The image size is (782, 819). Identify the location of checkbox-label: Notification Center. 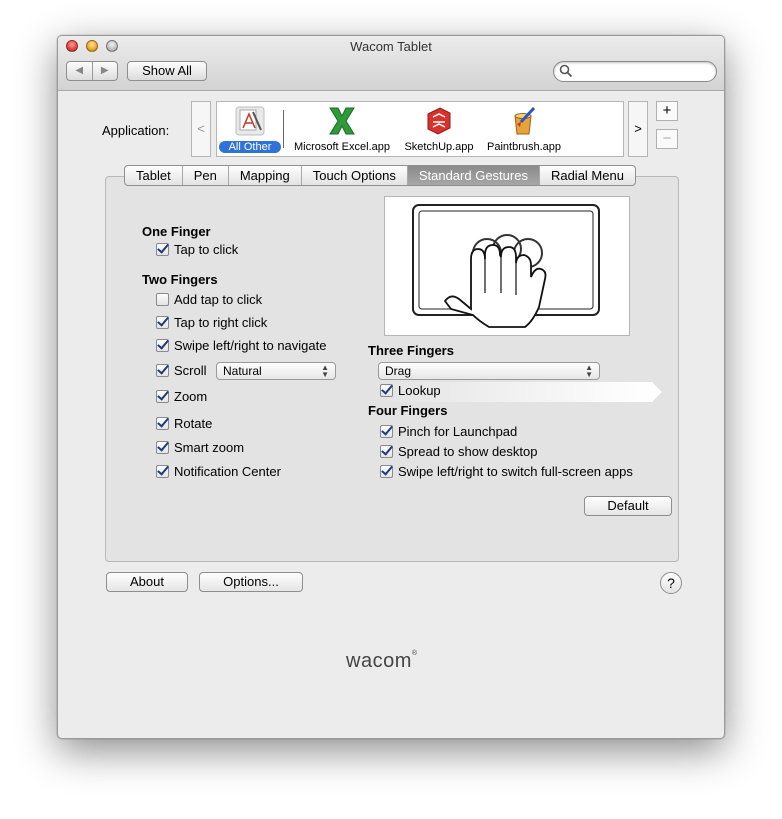
(227, 471).